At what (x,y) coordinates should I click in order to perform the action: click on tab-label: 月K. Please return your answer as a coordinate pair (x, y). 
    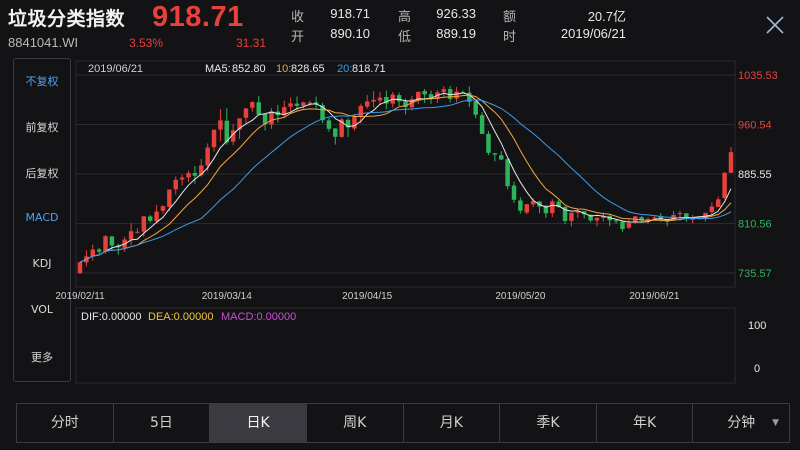
    Looking at the image, I should click on (451, 423).